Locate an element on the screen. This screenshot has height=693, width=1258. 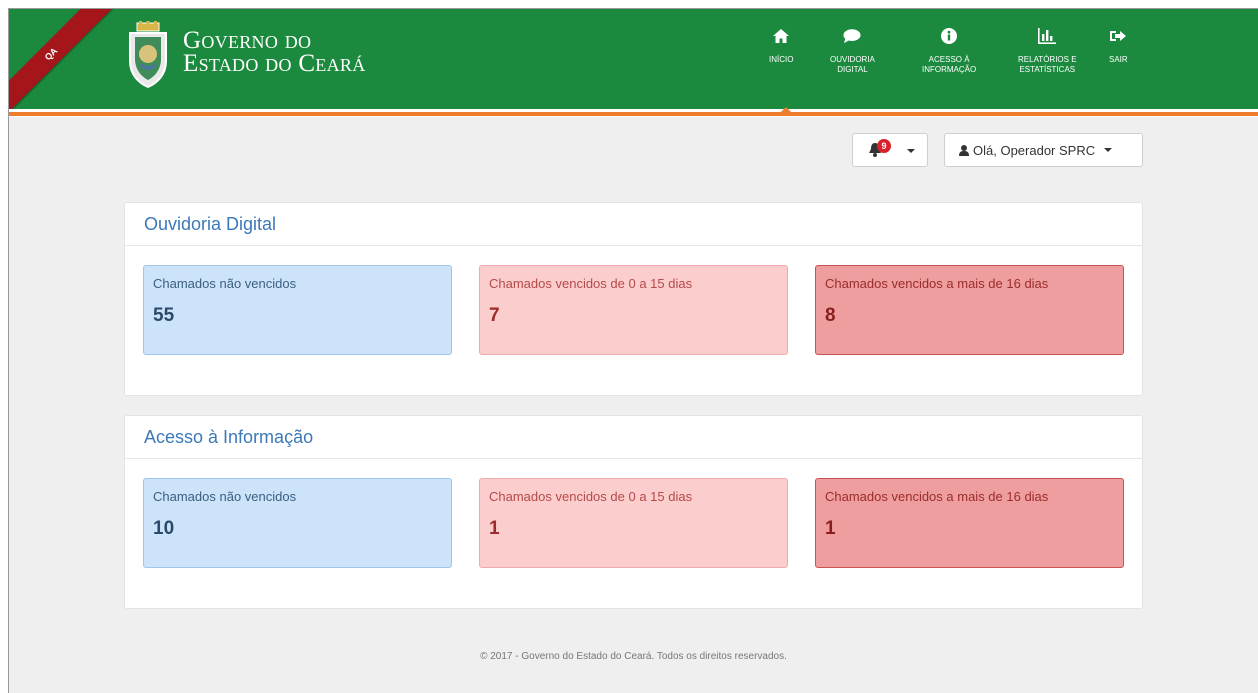
card-value: 55 is located at coordinates (164, 315).